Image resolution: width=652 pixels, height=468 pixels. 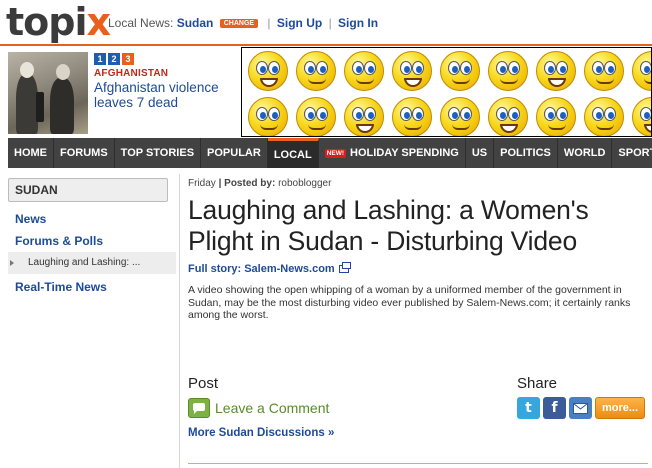 What do you see at coordinates (92, 219) in the screenshot?
I see `sidebar-item-news: News` at bounding box center [92, 219].